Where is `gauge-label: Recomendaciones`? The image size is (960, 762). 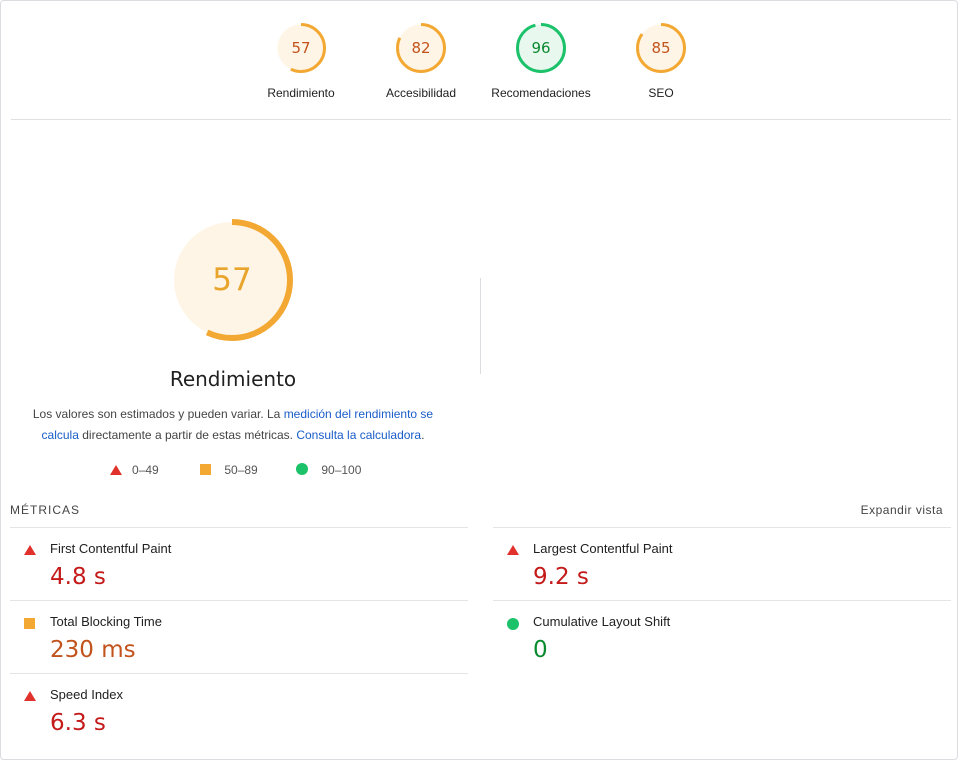 gauge-label: Recomendaciones is located at coordinates (541, 93).